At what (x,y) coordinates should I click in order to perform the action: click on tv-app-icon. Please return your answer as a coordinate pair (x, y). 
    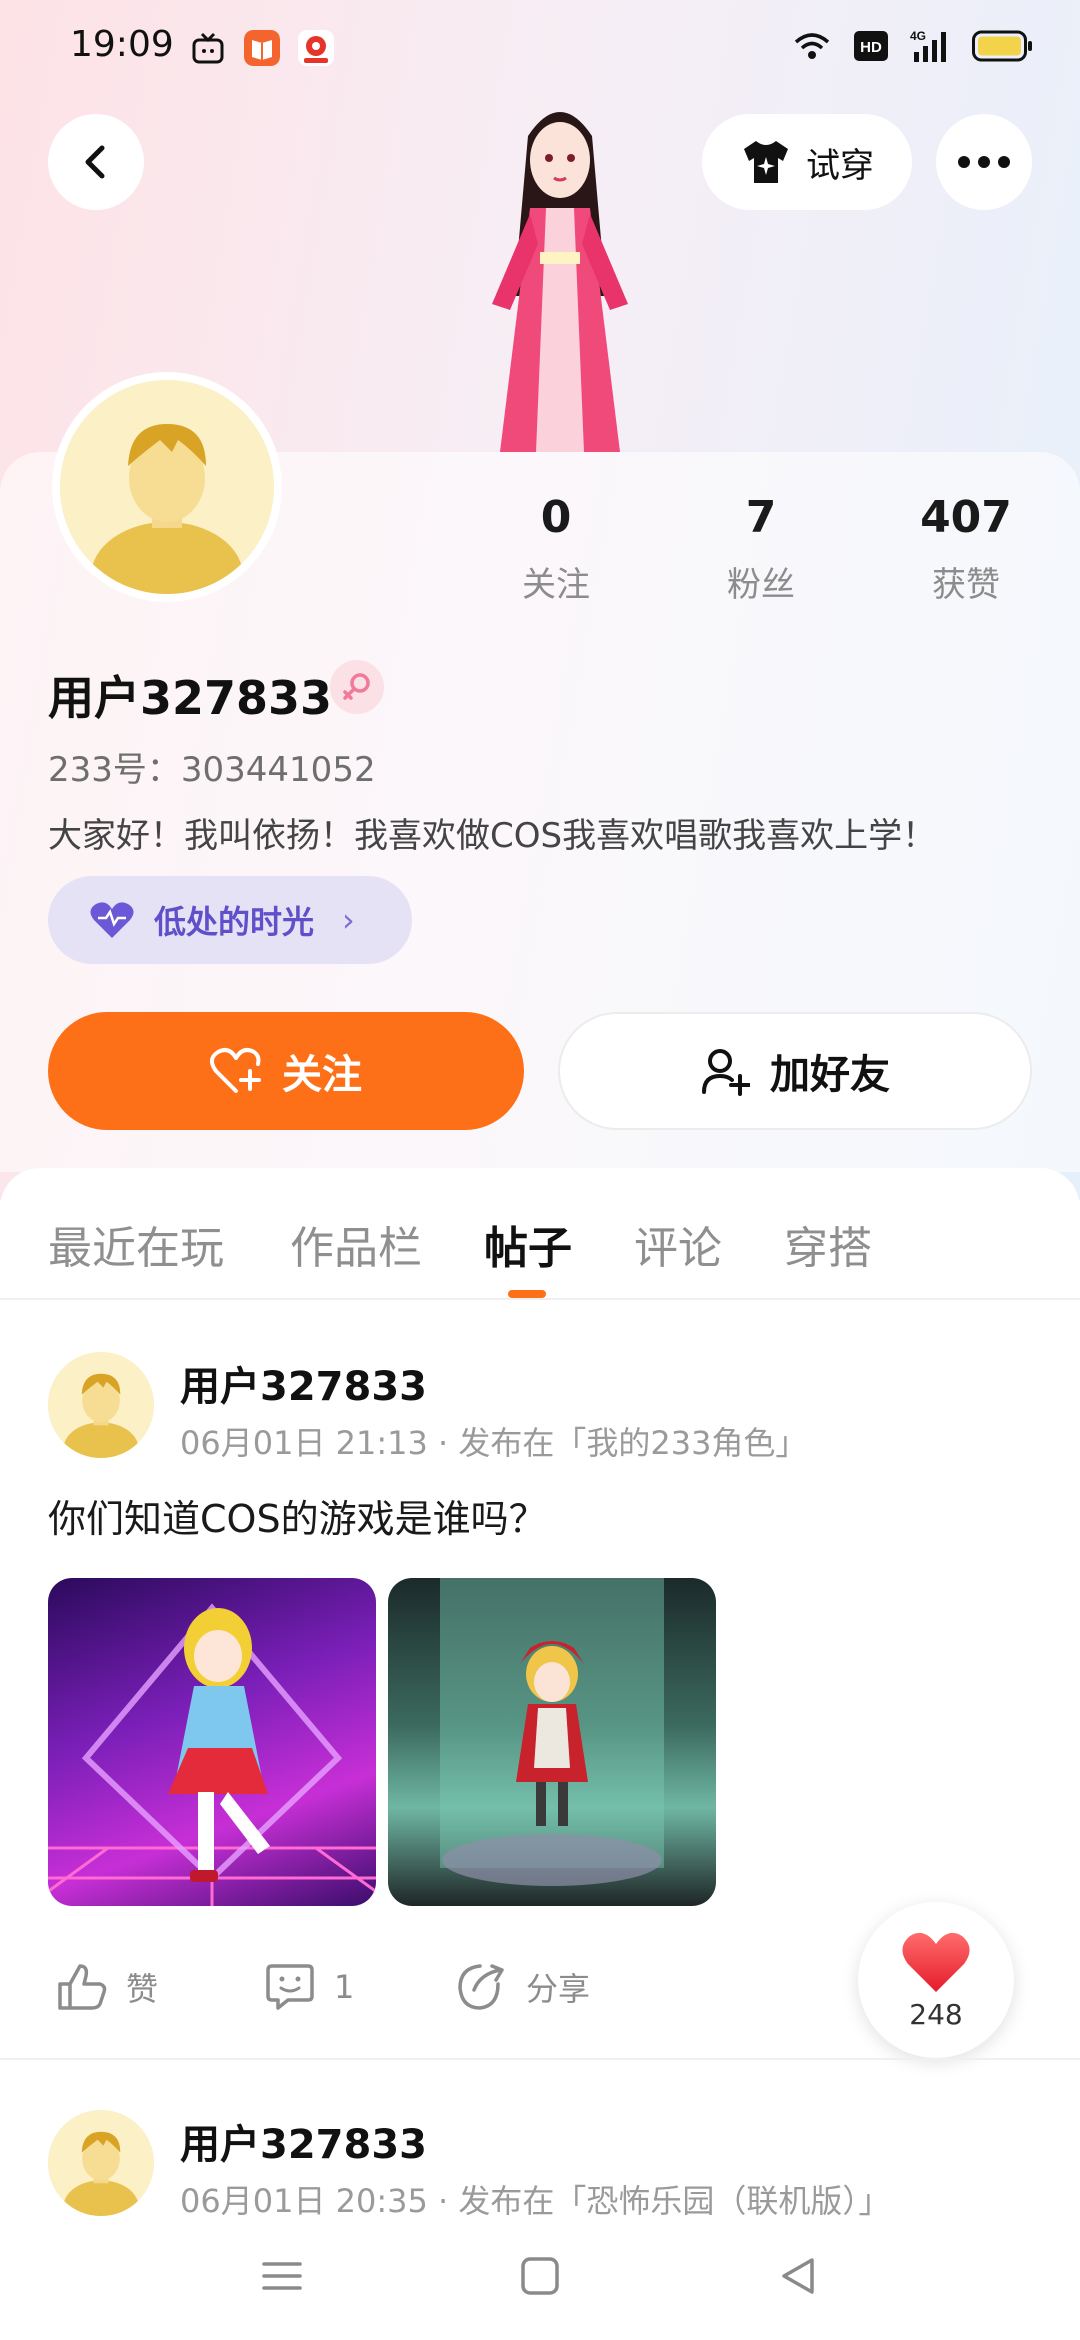
    Looking at the image, I should click on (208, 48).